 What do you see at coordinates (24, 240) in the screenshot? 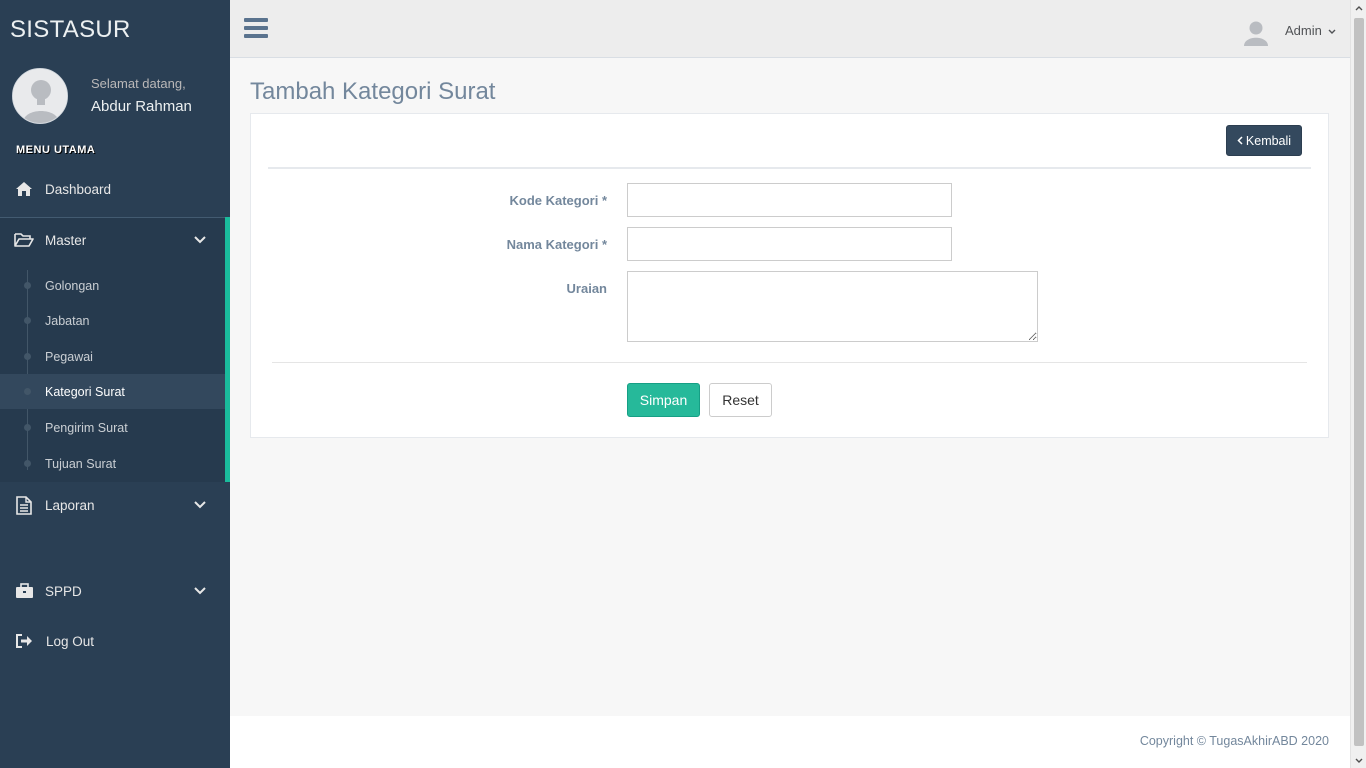
I see `folder-open-icon` at bounding box center [24, 240].